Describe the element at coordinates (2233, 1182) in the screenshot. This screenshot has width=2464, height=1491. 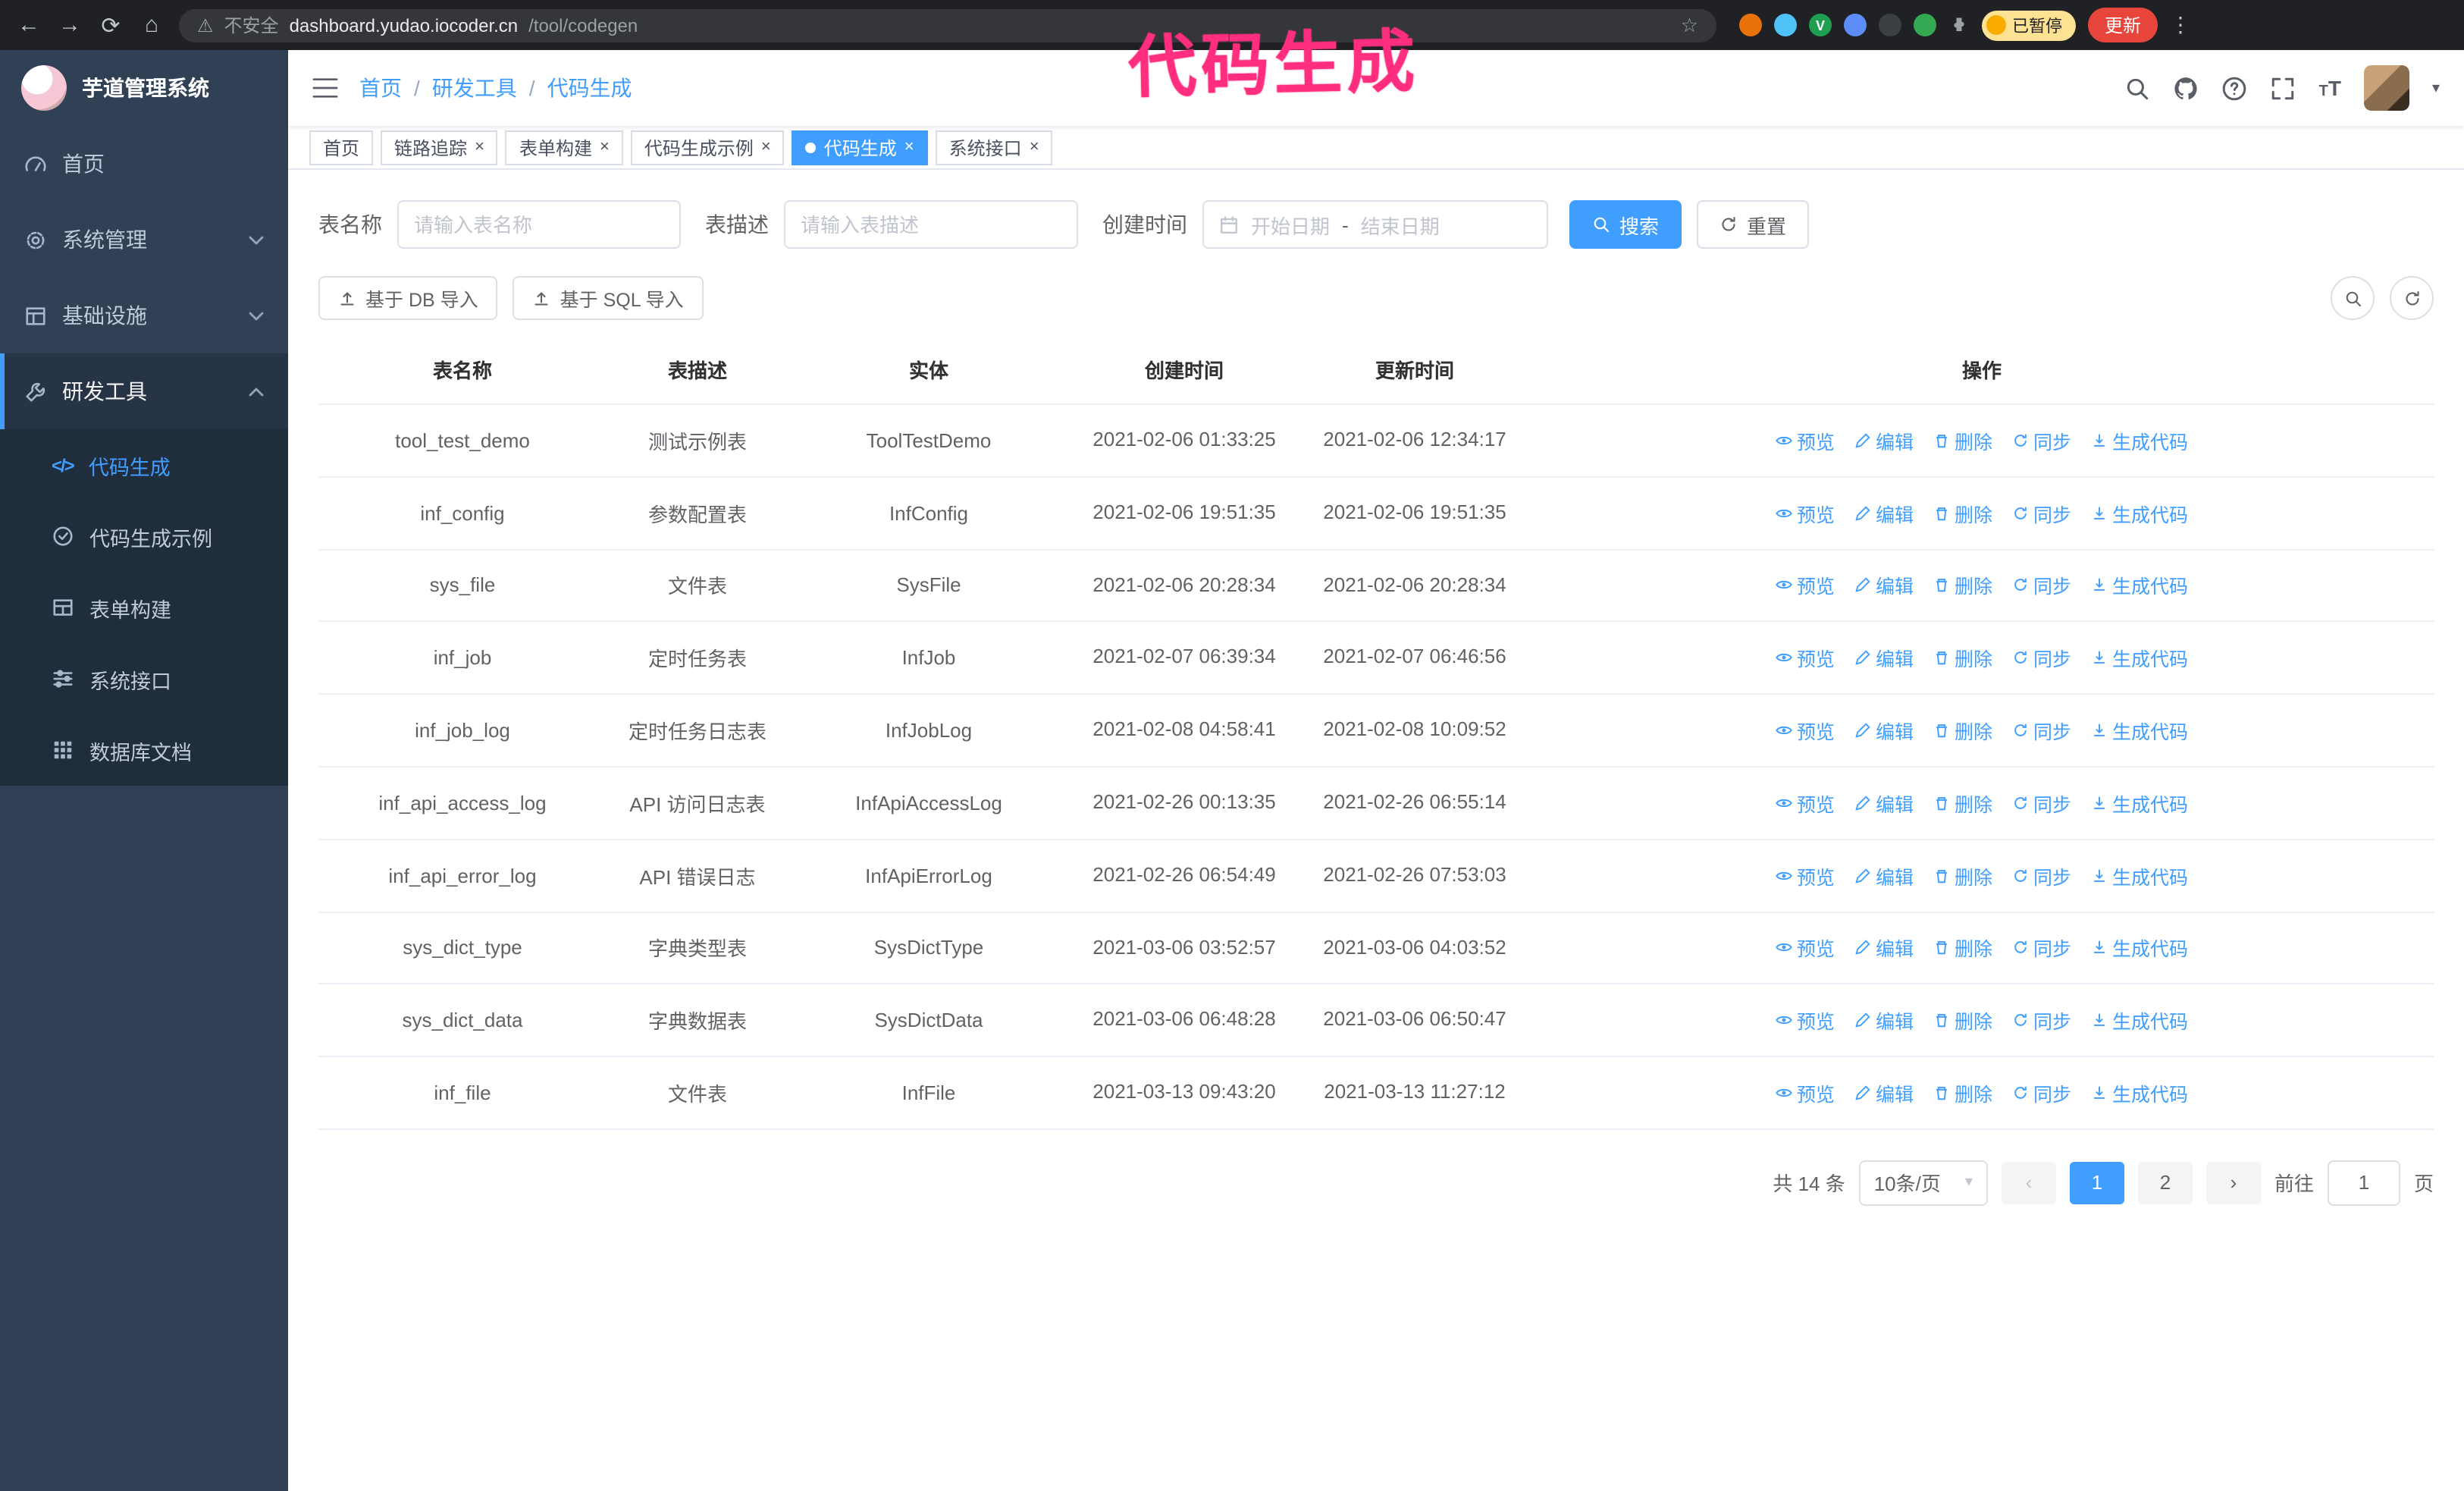
I see `next-page-button: ›` at that location.